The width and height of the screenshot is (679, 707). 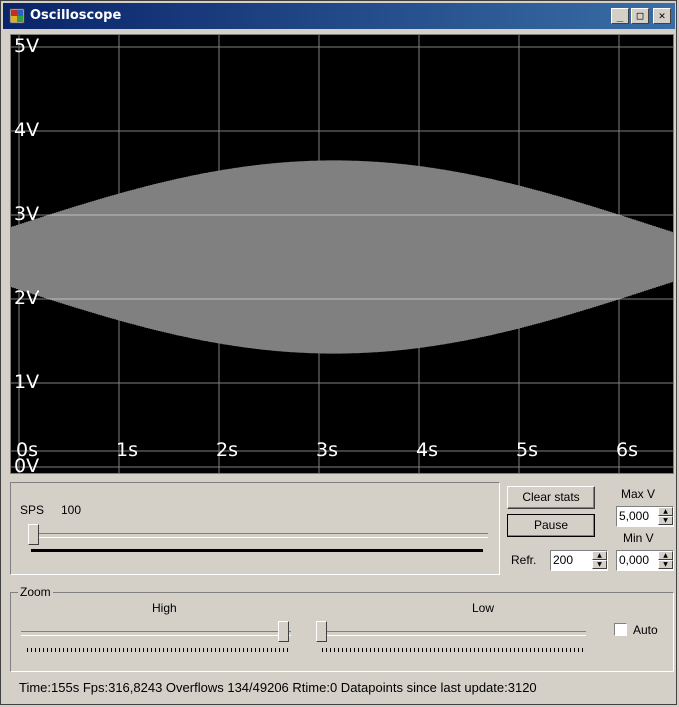 What do you see at coordinates (662, 16) in the screenshot?
I see `close-button: ✕` at bounding box center [662, 16].